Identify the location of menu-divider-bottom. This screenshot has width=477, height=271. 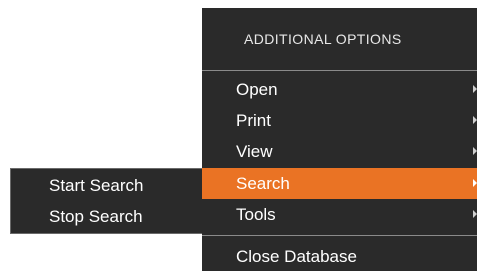
(339, 235).